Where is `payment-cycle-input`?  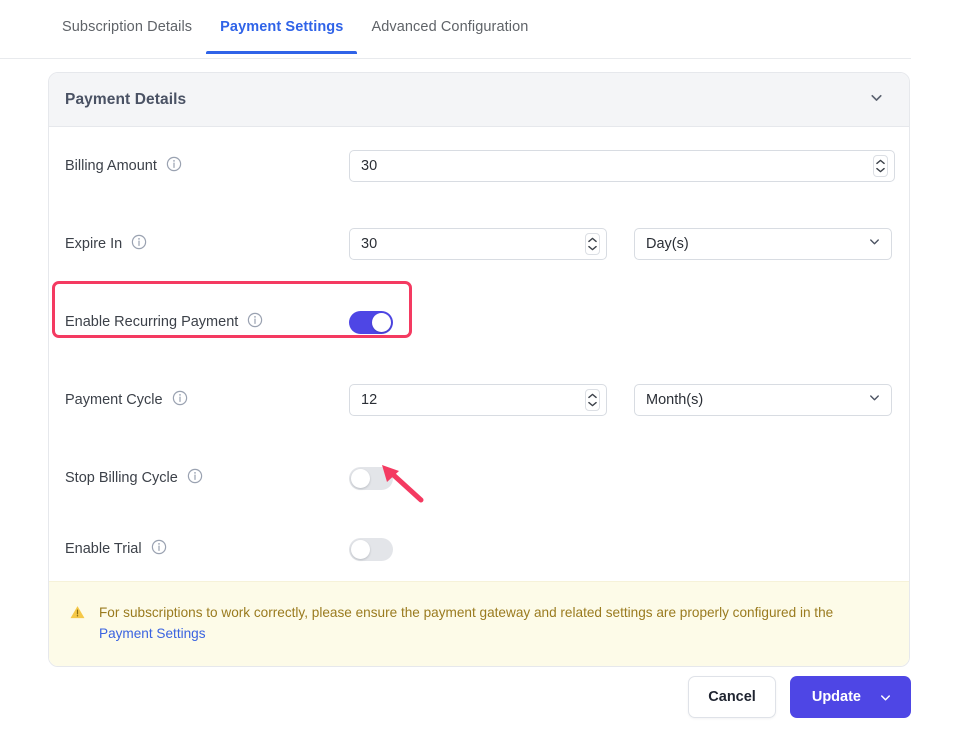
payment-cycle-input is located at coordinates (478, 400).